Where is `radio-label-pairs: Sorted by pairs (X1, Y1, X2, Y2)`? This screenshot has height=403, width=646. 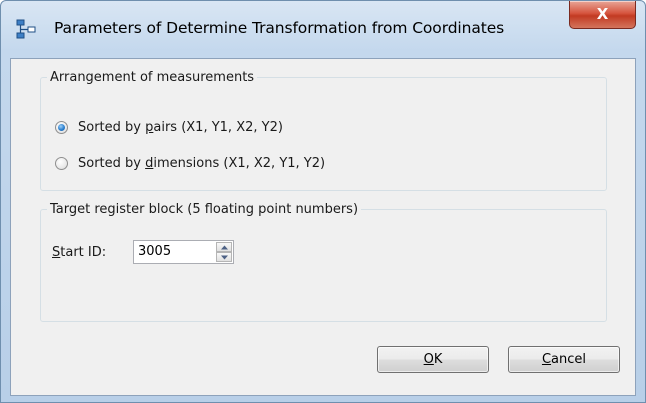
radio-label-pairs: Sorted by pairs (X1, Y1, X2, Y2) is located at coordinates (180, 127).